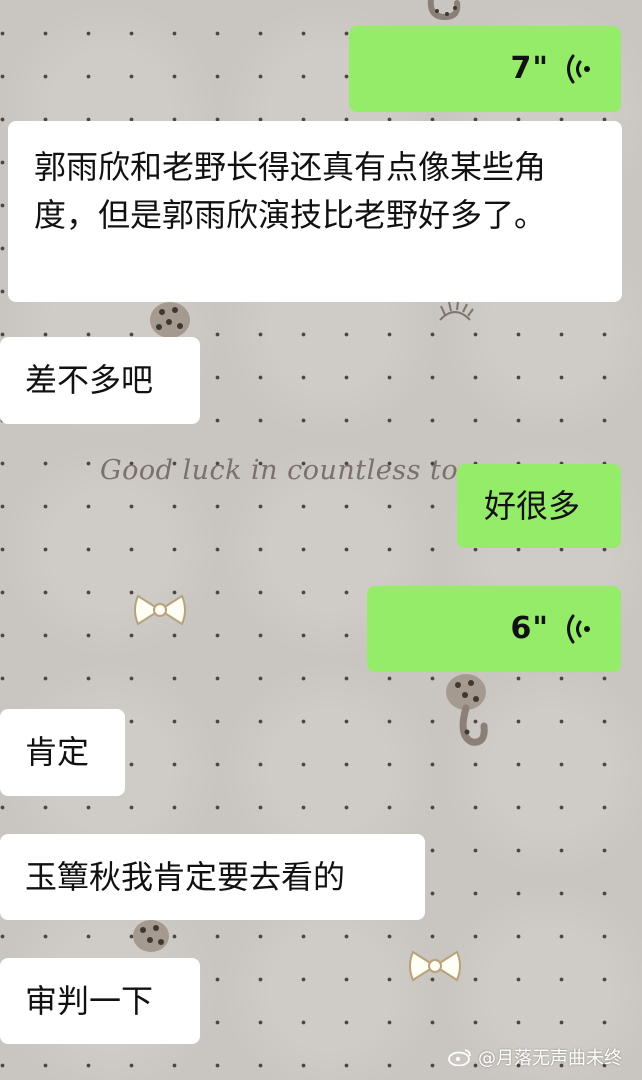 This screenshot has width=642, height=1080. I want to click on message-text: 郭雨欣和老野长得还真有点像某些角度，但是郭雨欣演技比老野好多了。, so click(290, 191).